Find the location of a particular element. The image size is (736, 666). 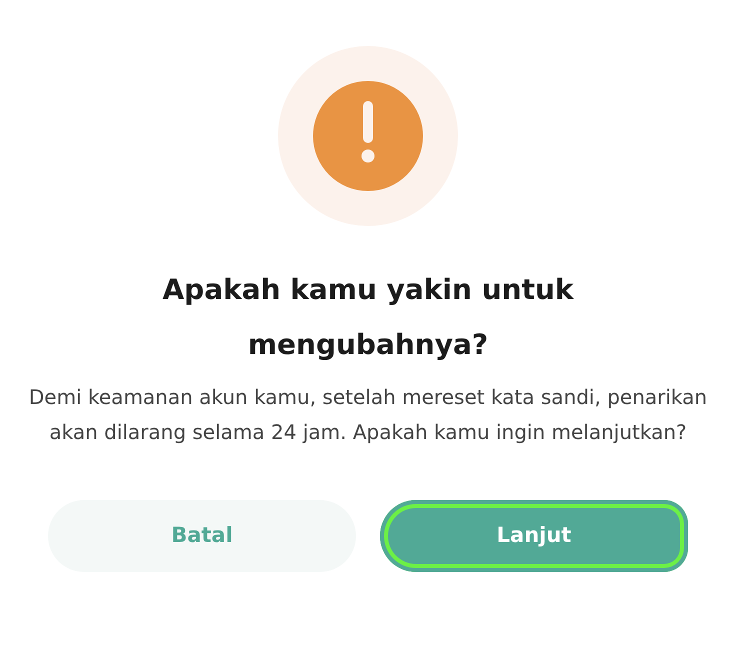

dialog-title: Apakah kamu yakin untuk mengubahnya? is located at coordinates (368, 317).